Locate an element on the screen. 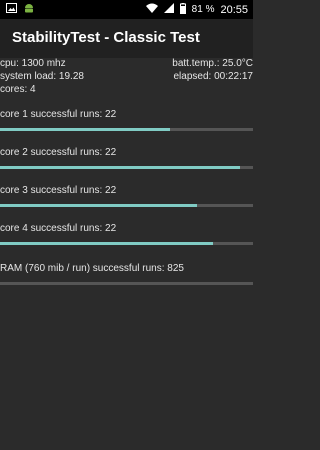  wifi-icon is located at coordinates (151, 9).